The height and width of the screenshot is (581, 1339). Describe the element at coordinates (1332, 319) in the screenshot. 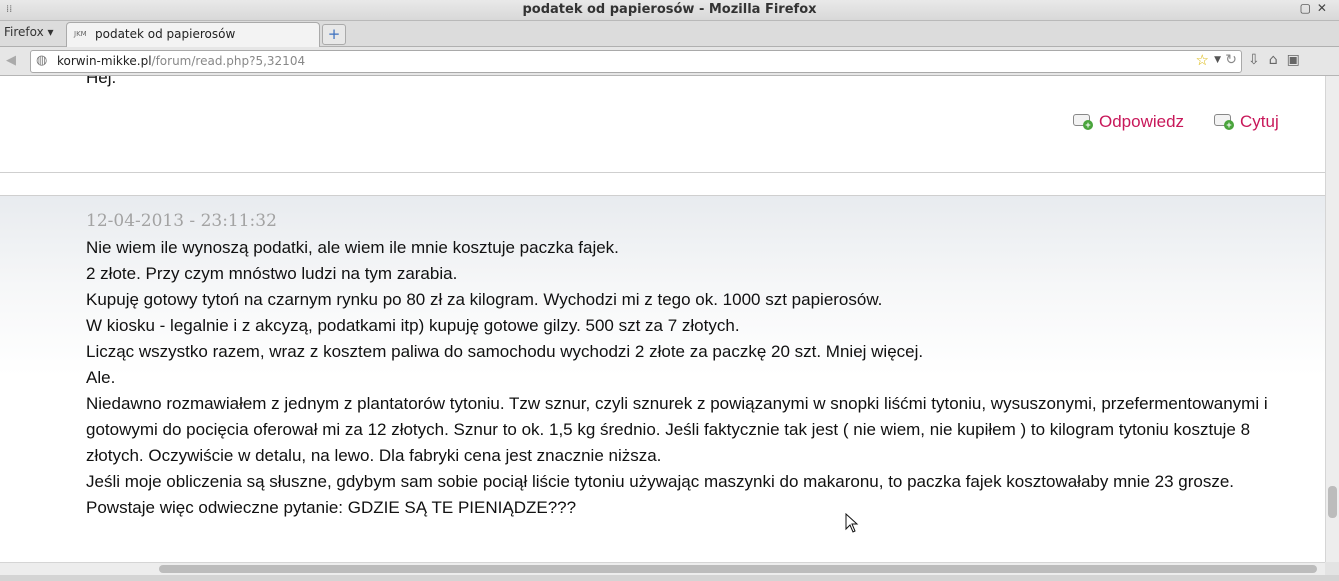

I see `vertical-scrollbar` at that location.